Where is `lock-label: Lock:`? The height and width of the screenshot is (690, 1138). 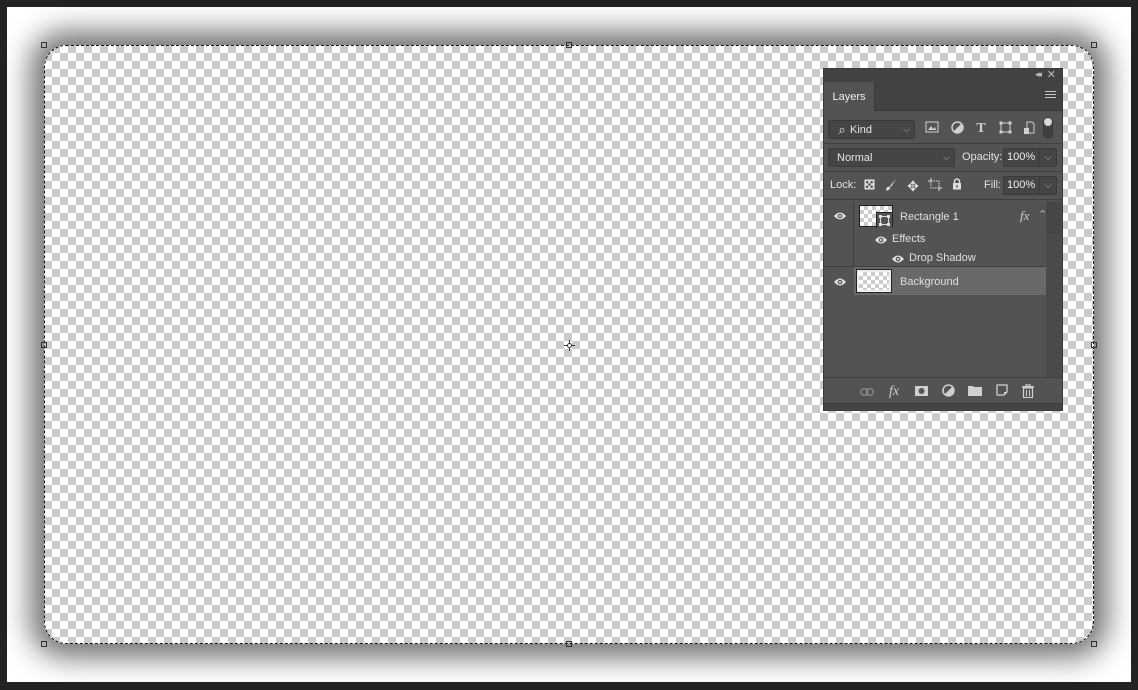
lock-label: Lock: is located at coordinates (843, 185).